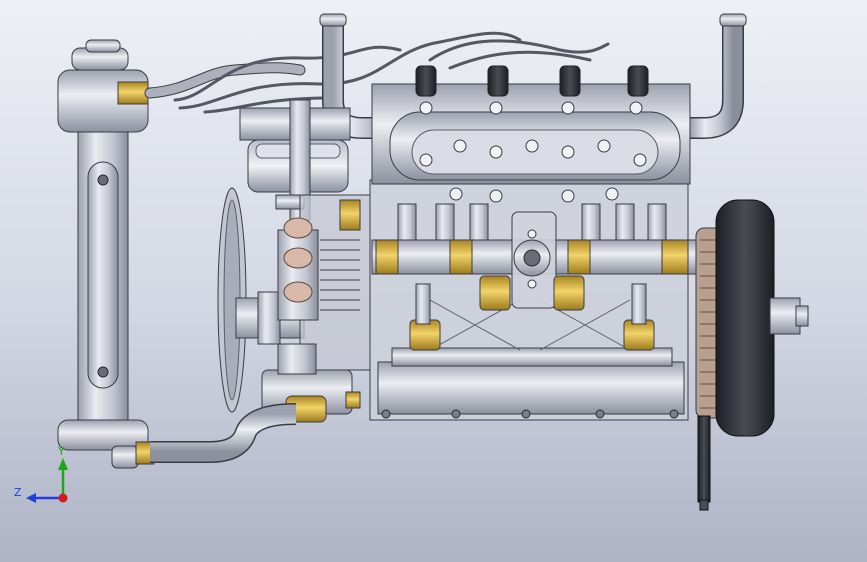  I want to click on cylinder-head, so click(531, 134).